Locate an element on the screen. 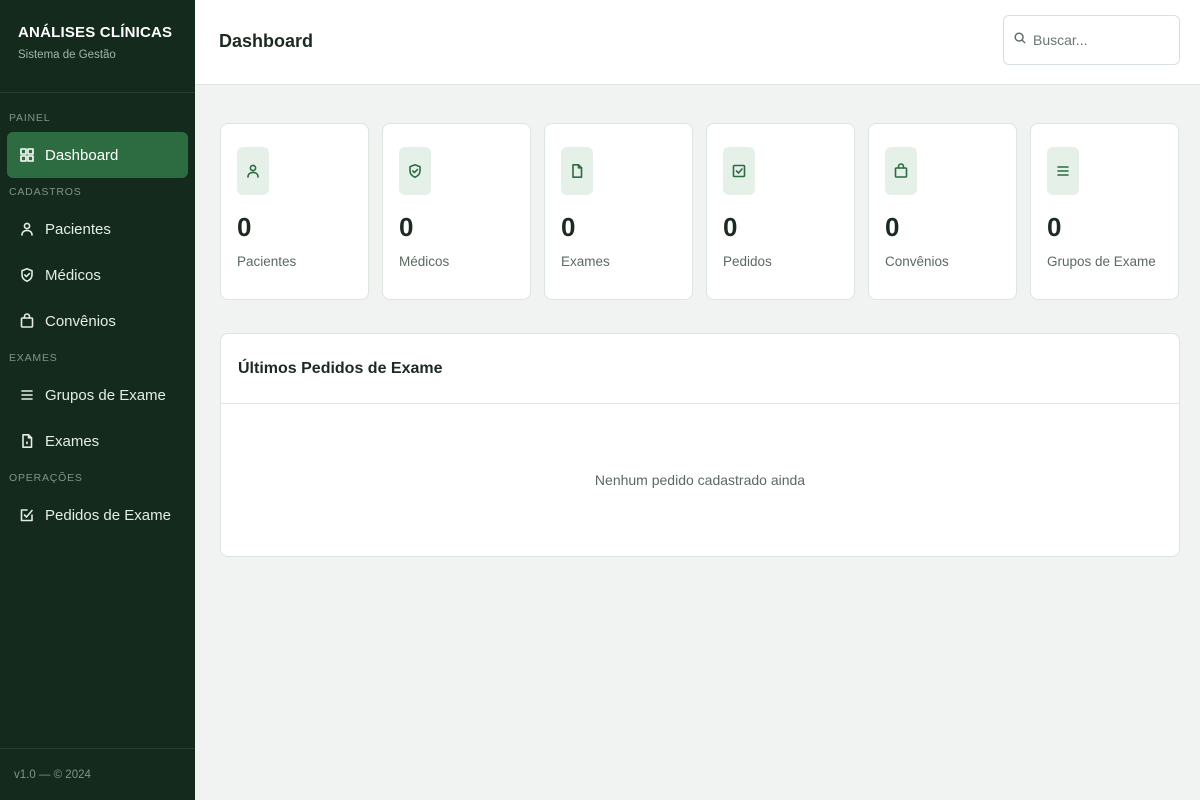 This screenshot has height=800, width=1200. section-label-operacoes: OPERAÇÕES is located at coordinates (46, 478).